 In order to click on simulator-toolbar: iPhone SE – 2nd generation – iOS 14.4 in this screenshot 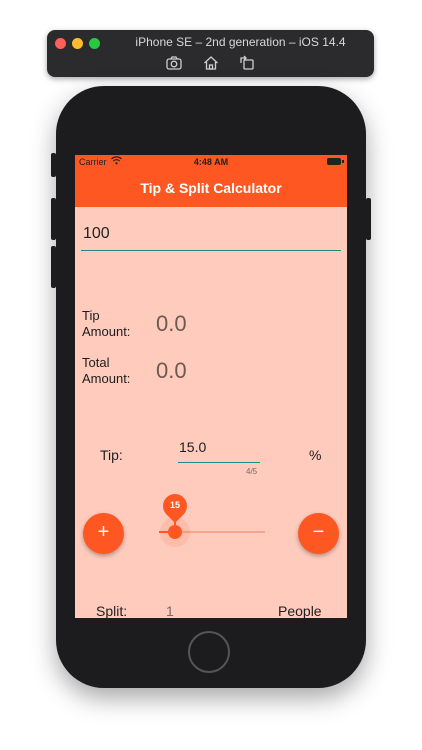, I will do `click(210, 53)`.